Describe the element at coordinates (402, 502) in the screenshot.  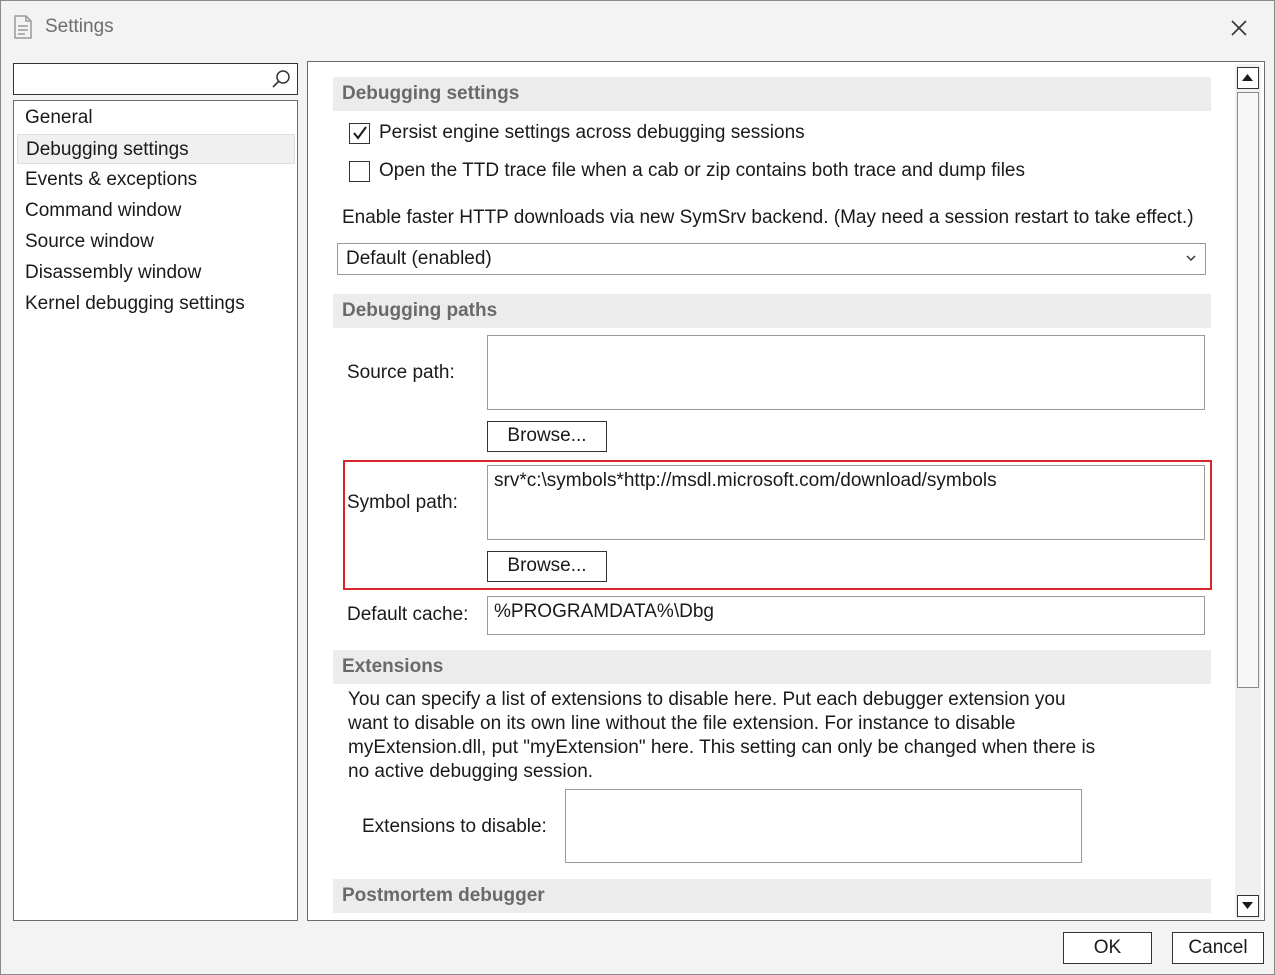
I see `symbol-path-label: Symbol path:` at that location.